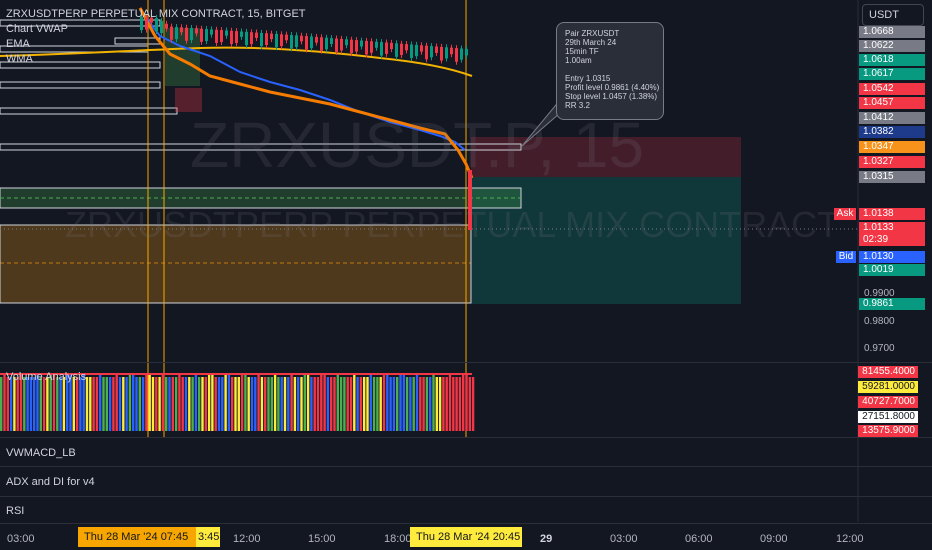  I want to click on pane-title-vwmacd: VWMACD_LB, so click(41, 453).